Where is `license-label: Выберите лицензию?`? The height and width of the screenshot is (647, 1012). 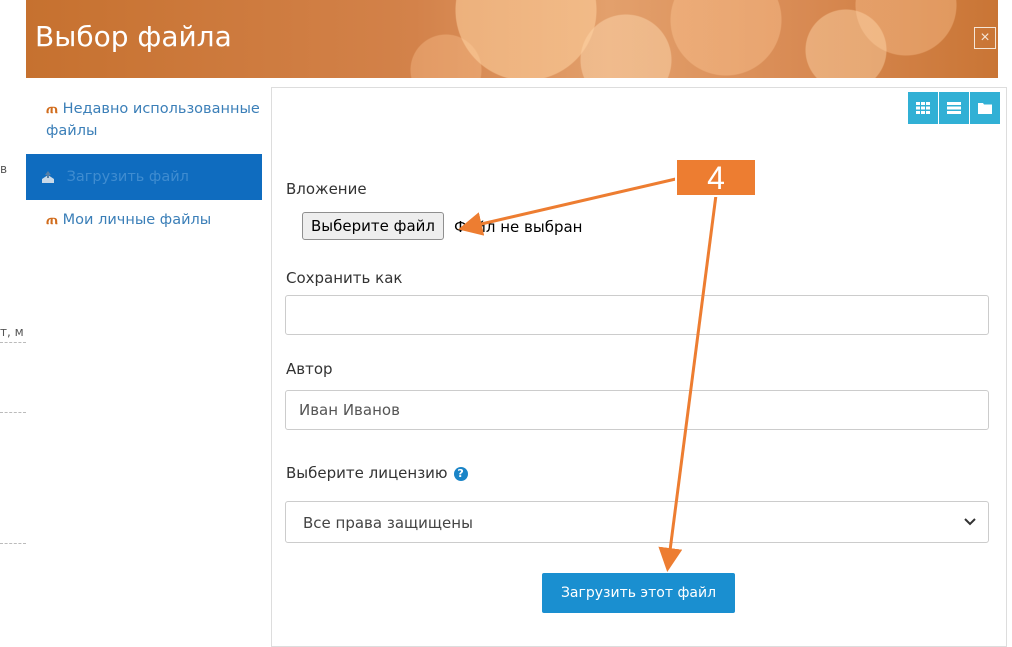
license-label: Выберите лицензию? is located at coordinates (377, 473).